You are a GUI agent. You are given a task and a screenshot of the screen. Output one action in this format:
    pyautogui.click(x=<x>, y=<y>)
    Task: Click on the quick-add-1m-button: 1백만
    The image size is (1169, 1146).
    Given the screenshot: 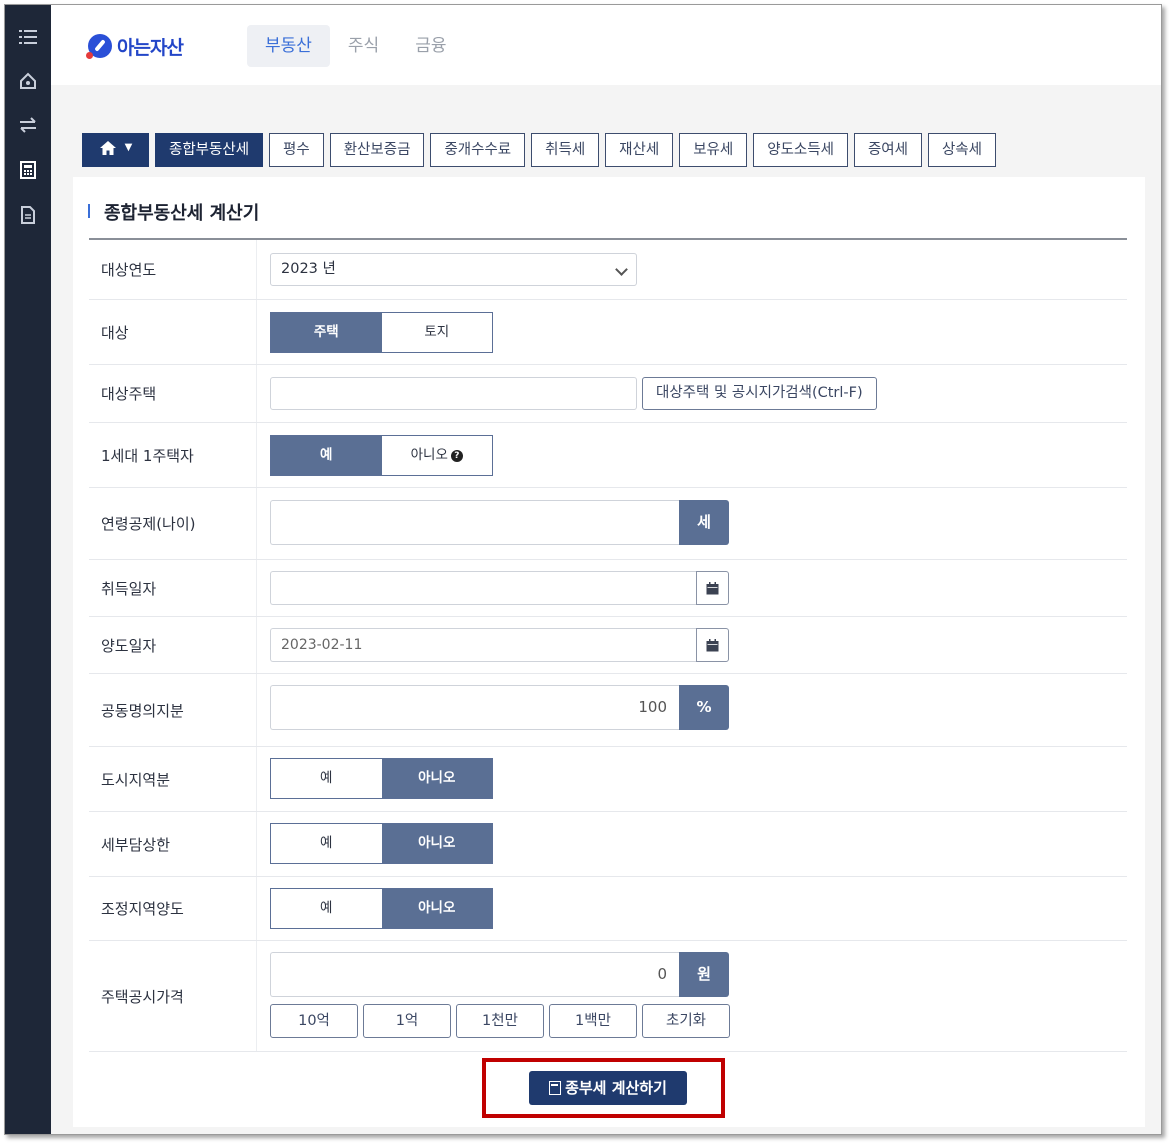 What is the action you would take?
    pyautogui.click(x=593, y=1021)
    